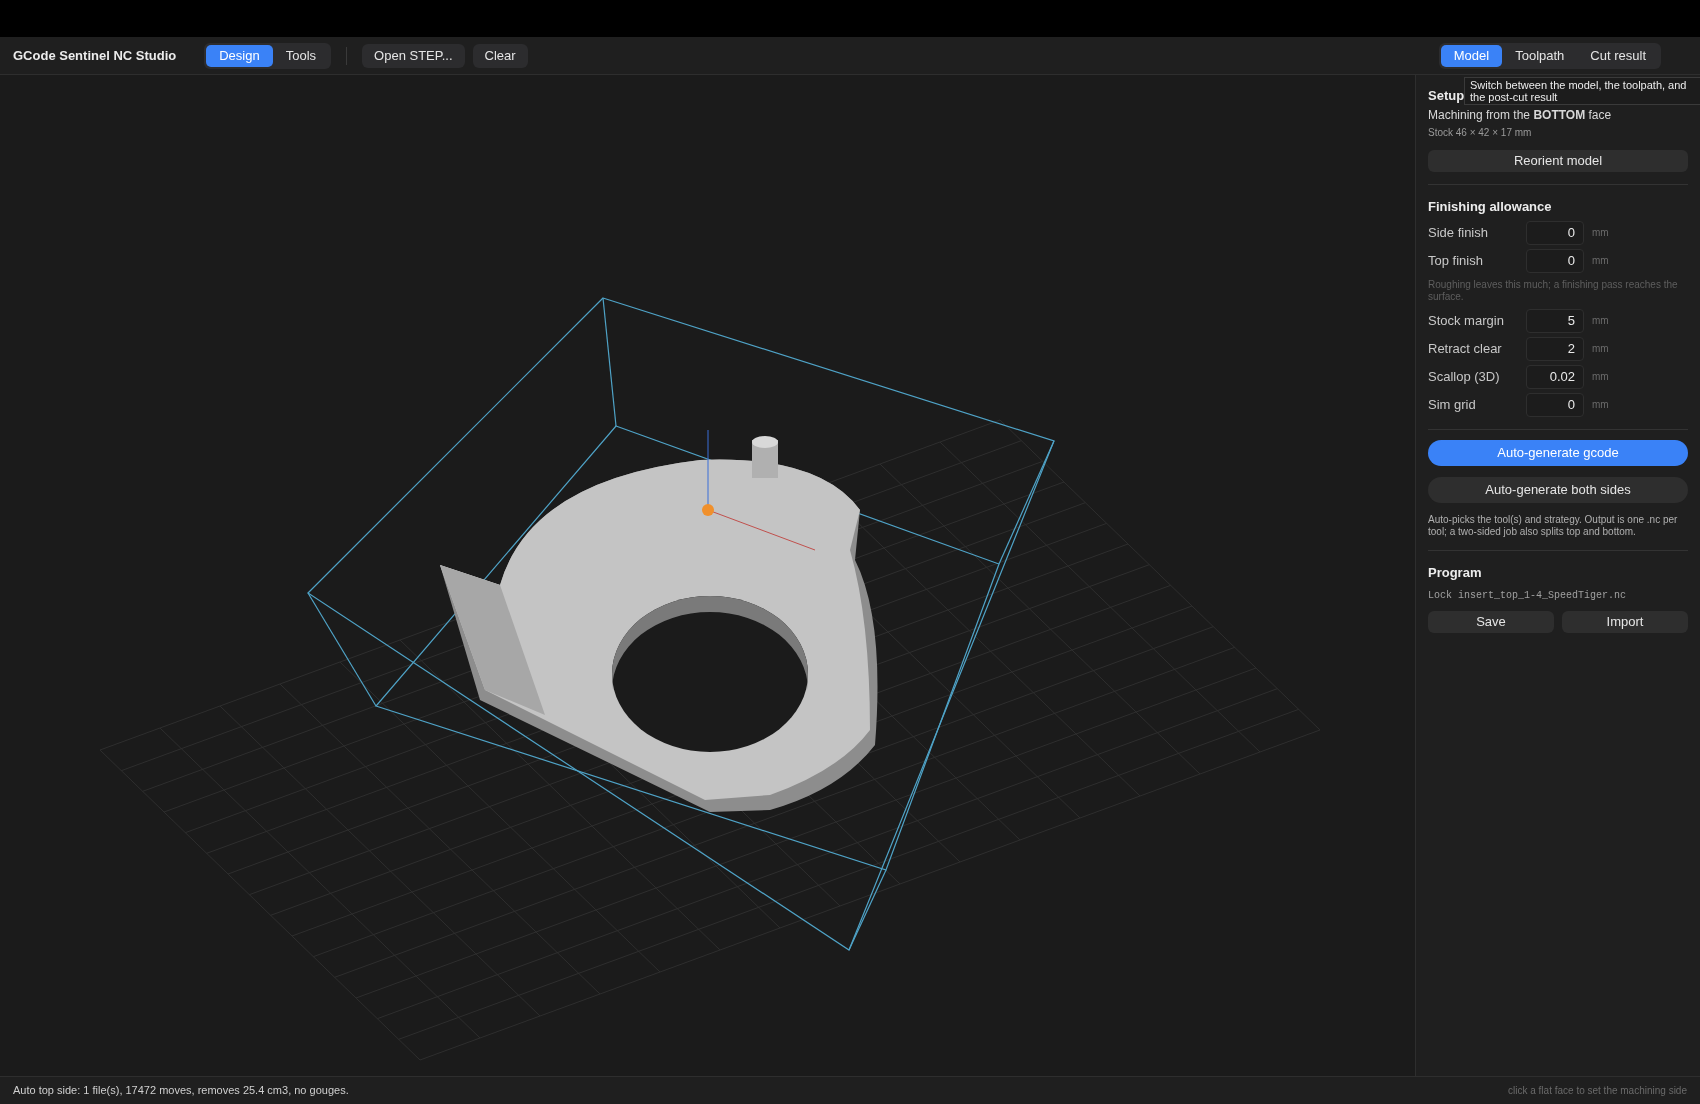 This screenshot has height=1104, width=1700. I want to click on field-label: Side finish, so click(1458, 232).